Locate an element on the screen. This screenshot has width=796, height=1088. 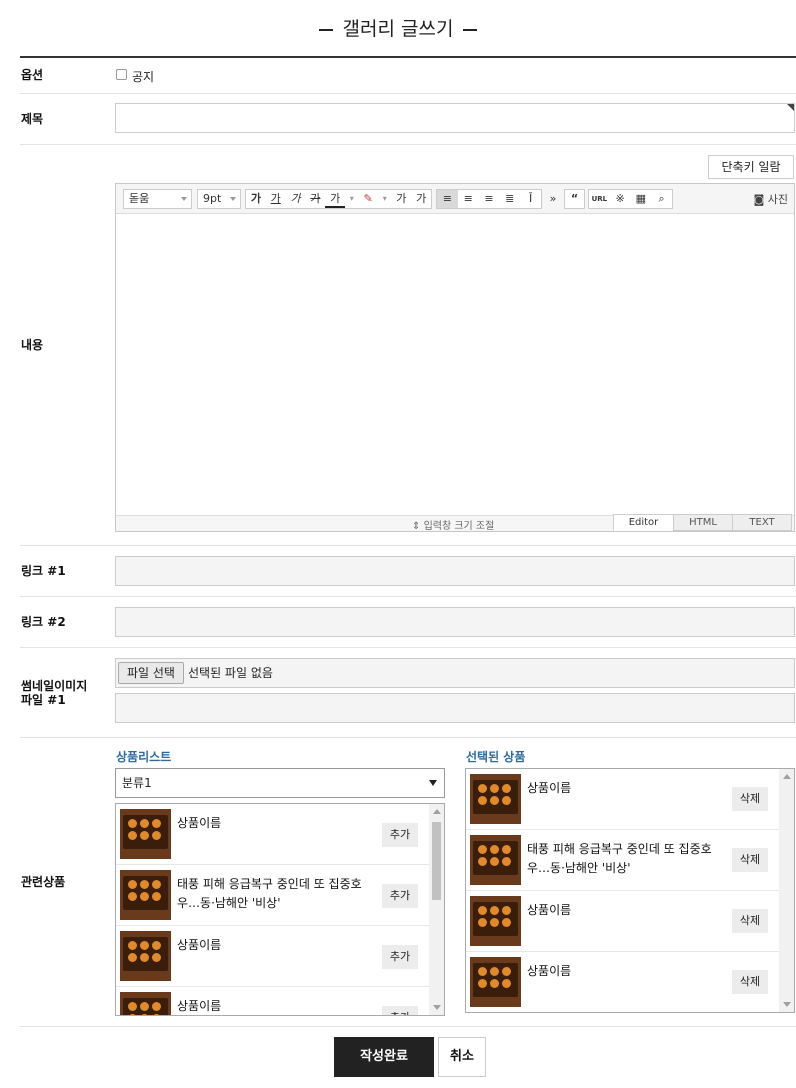
list-item: 태풍 피해 응급복구 중인데 또 집중호우…동·남해안 '비상' 삭제 is located at coordinates (622, 860).